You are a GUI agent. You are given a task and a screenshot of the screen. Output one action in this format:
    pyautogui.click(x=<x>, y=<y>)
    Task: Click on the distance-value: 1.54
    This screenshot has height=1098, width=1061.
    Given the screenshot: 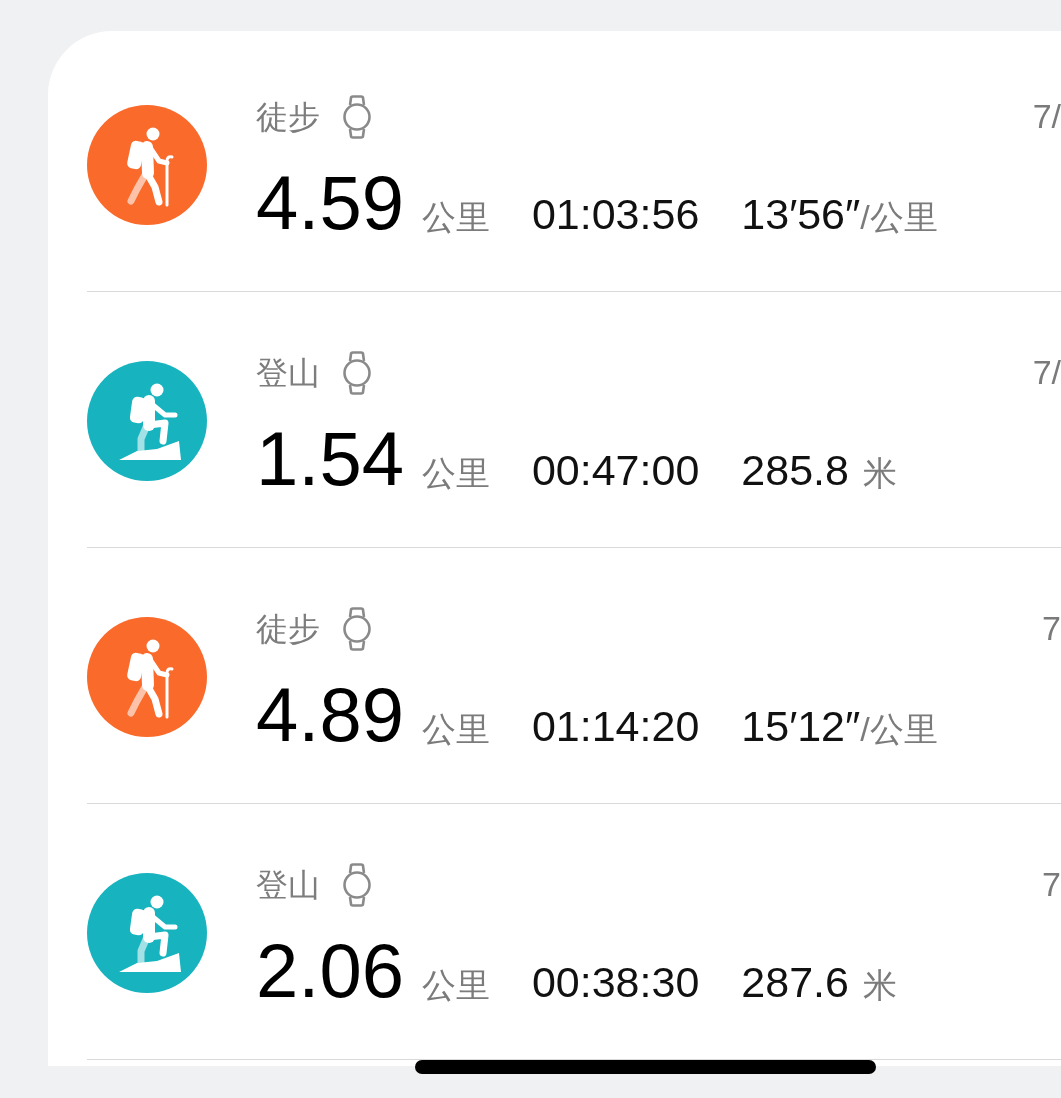 What is the action you would take?
    pyautogui.click(x=330, y=459)
    